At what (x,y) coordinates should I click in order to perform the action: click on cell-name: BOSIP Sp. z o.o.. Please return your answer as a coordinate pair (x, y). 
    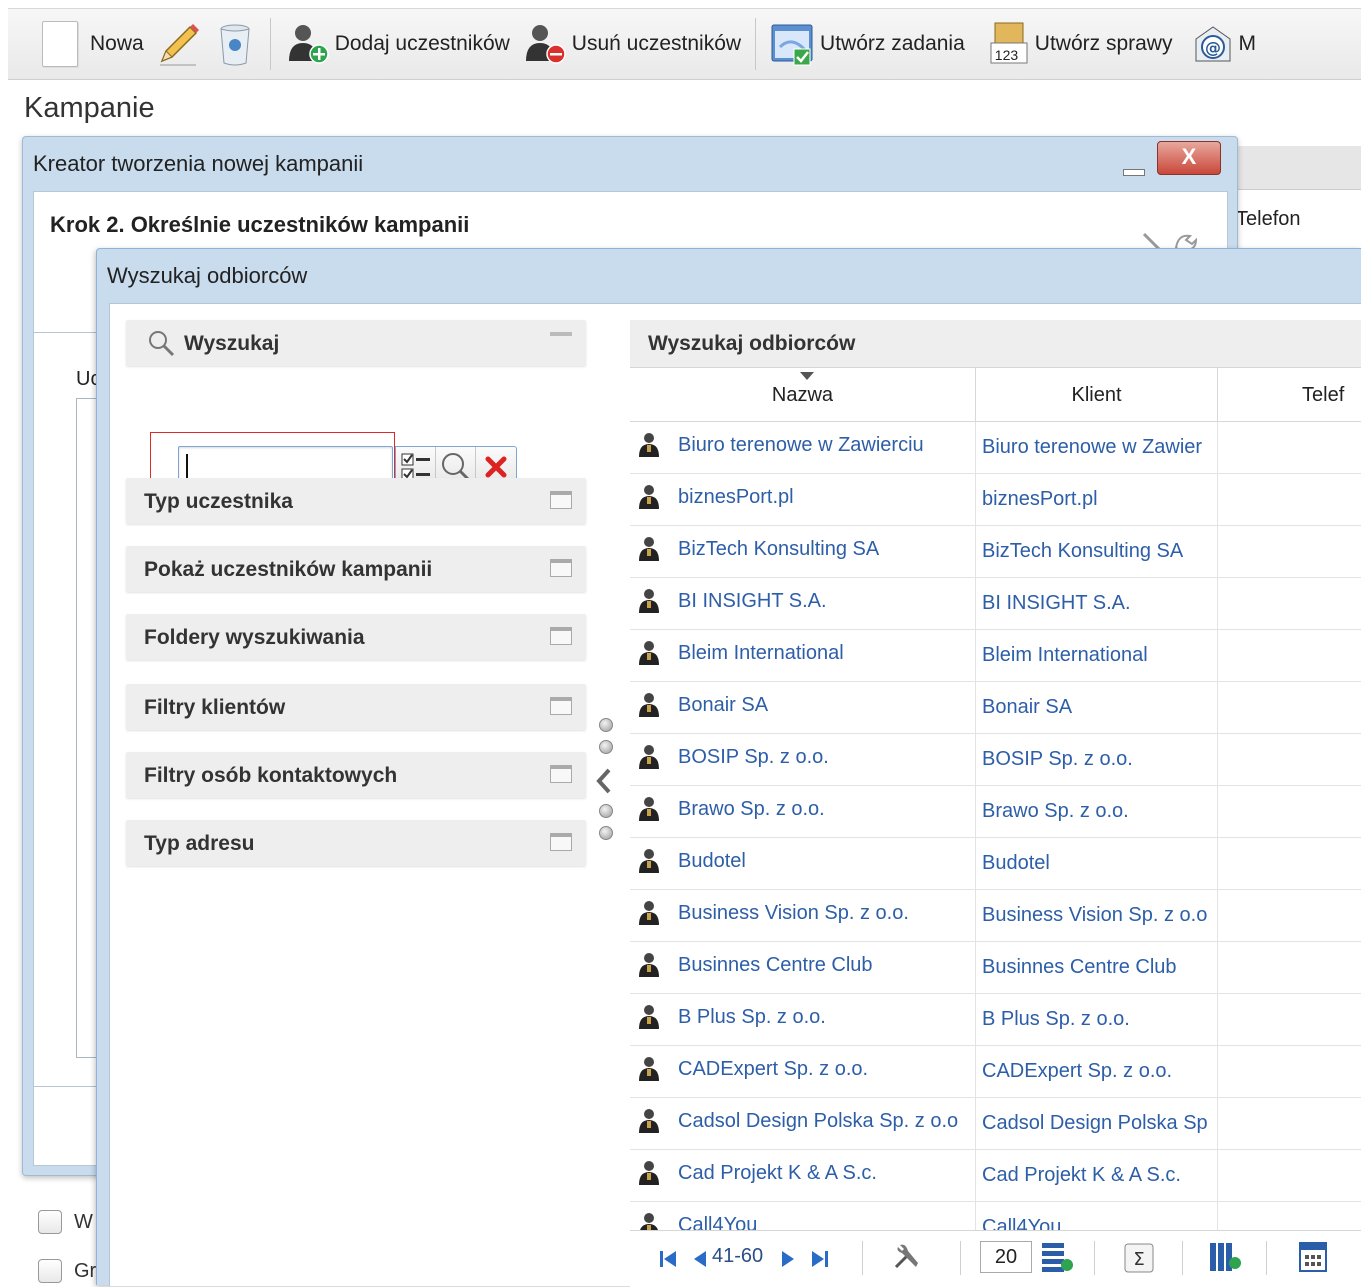
    Looking at the image, I should click on (803, 760).